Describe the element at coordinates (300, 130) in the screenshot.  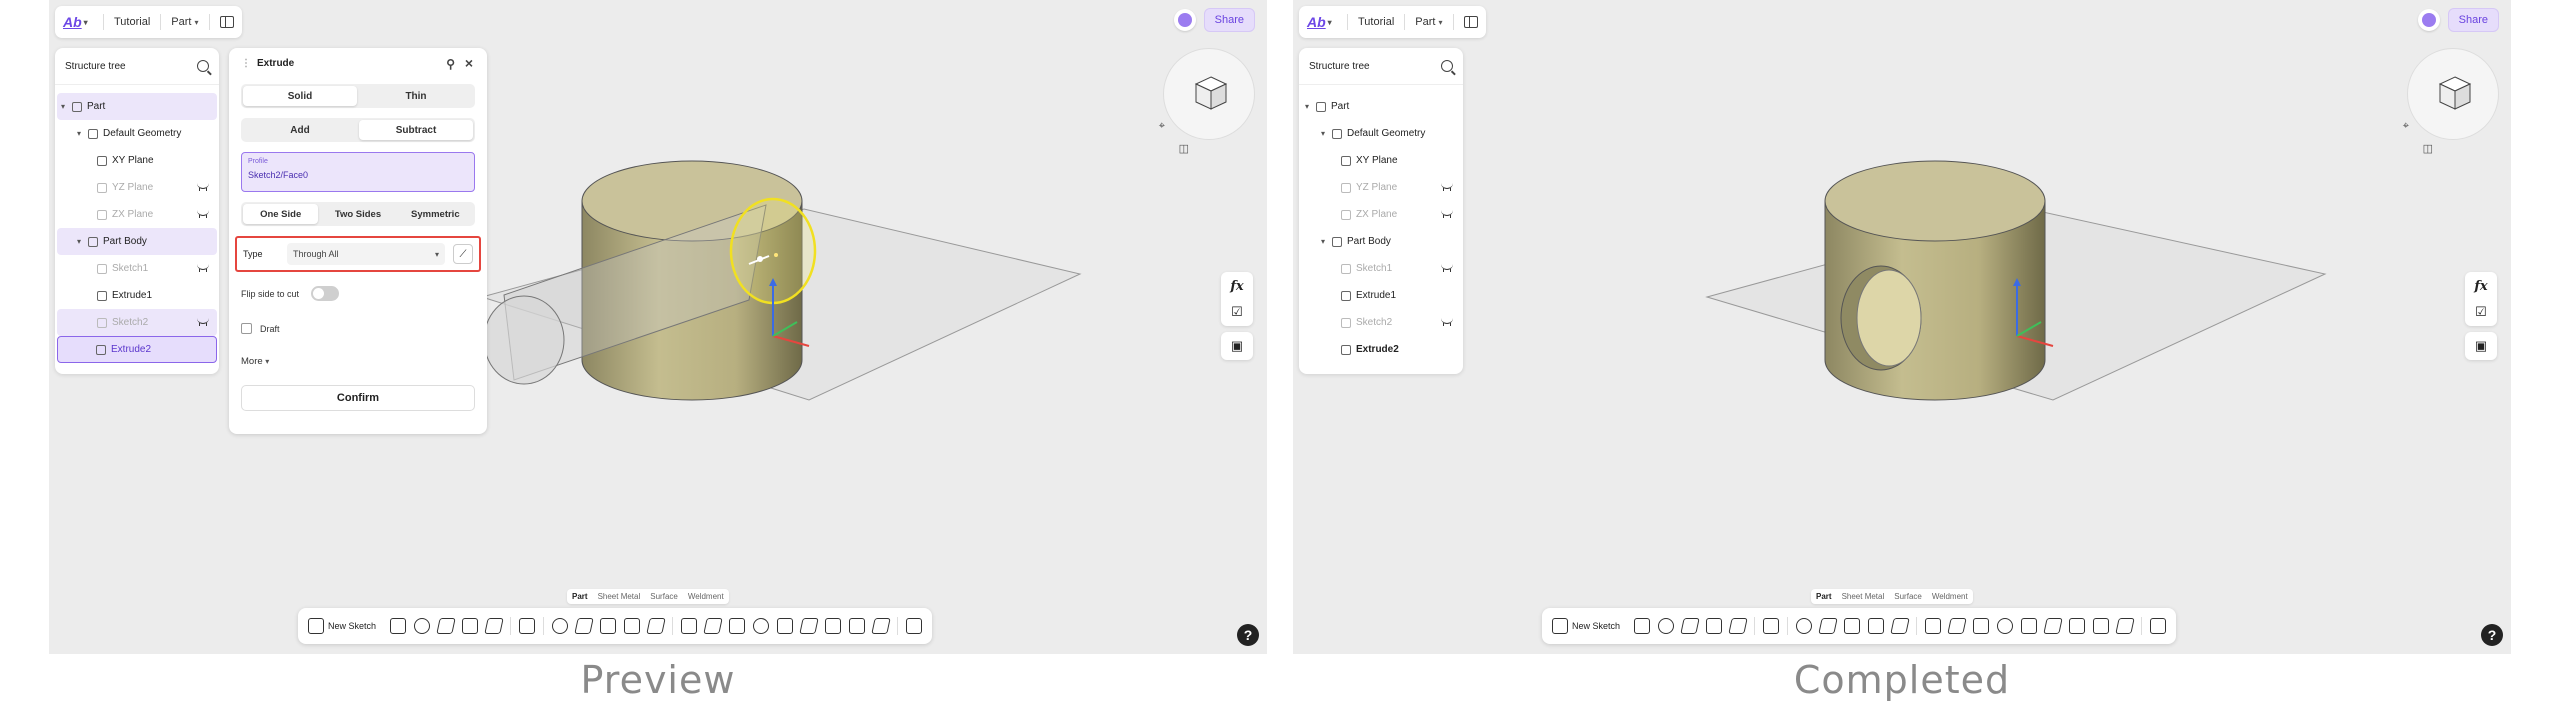
I see `add-option: Add` at that location.